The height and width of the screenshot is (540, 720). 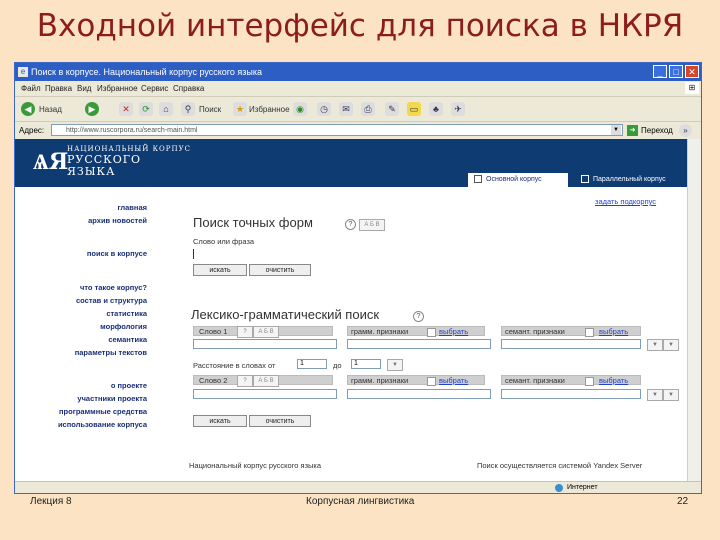 I want to click on tab-main-corpus: Основной корпус, so click(x=518, y=180).